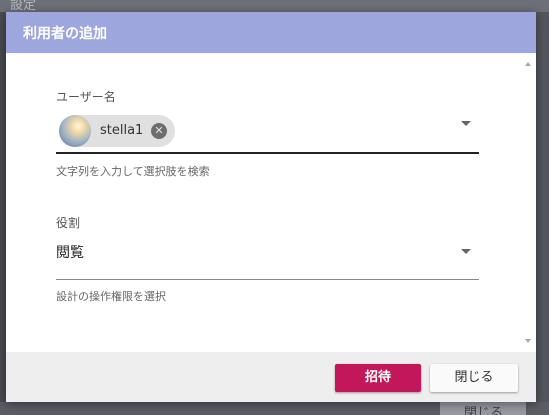 The image size is (549, 415). Describe the element at coordinates (159, 131) in the screenshot. I see `close-circle-icon: ✕` at that location.